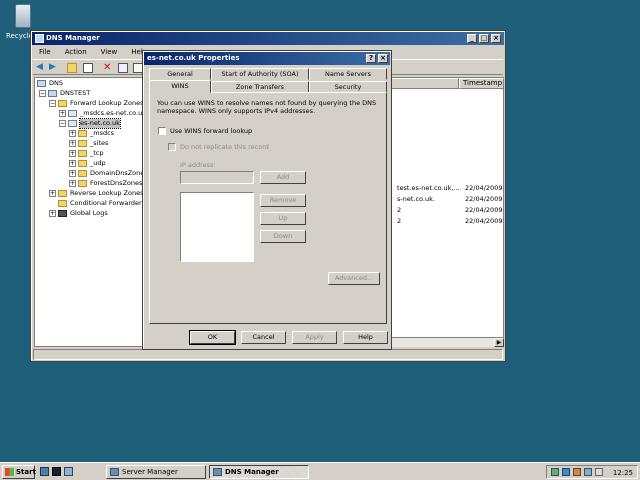 This screenshot has height=480, width=640. Describe the element at coordinates (162, 131) in the screenshot. I see `use-wins-checkbox` at that location.